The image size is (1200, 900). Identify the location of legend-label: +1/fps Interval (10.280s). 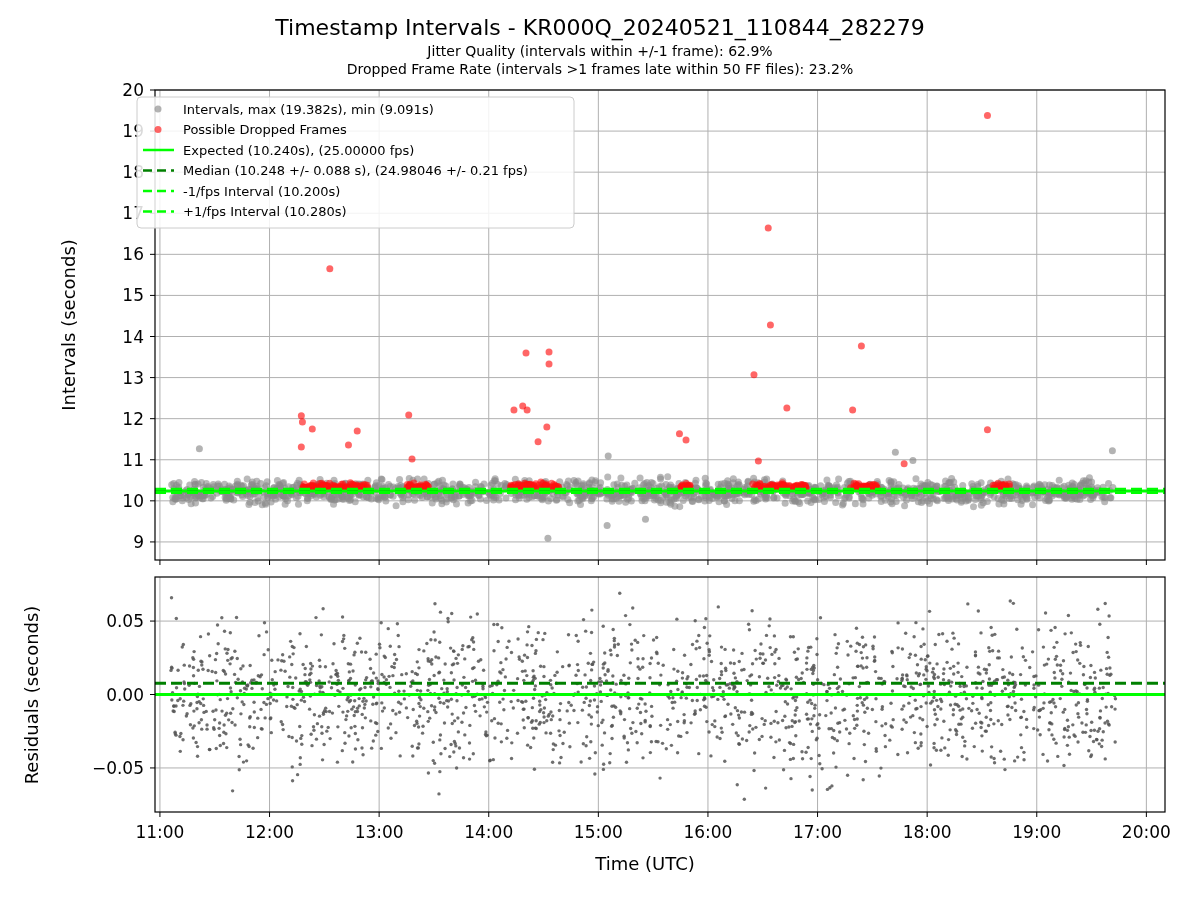
(265, 211).